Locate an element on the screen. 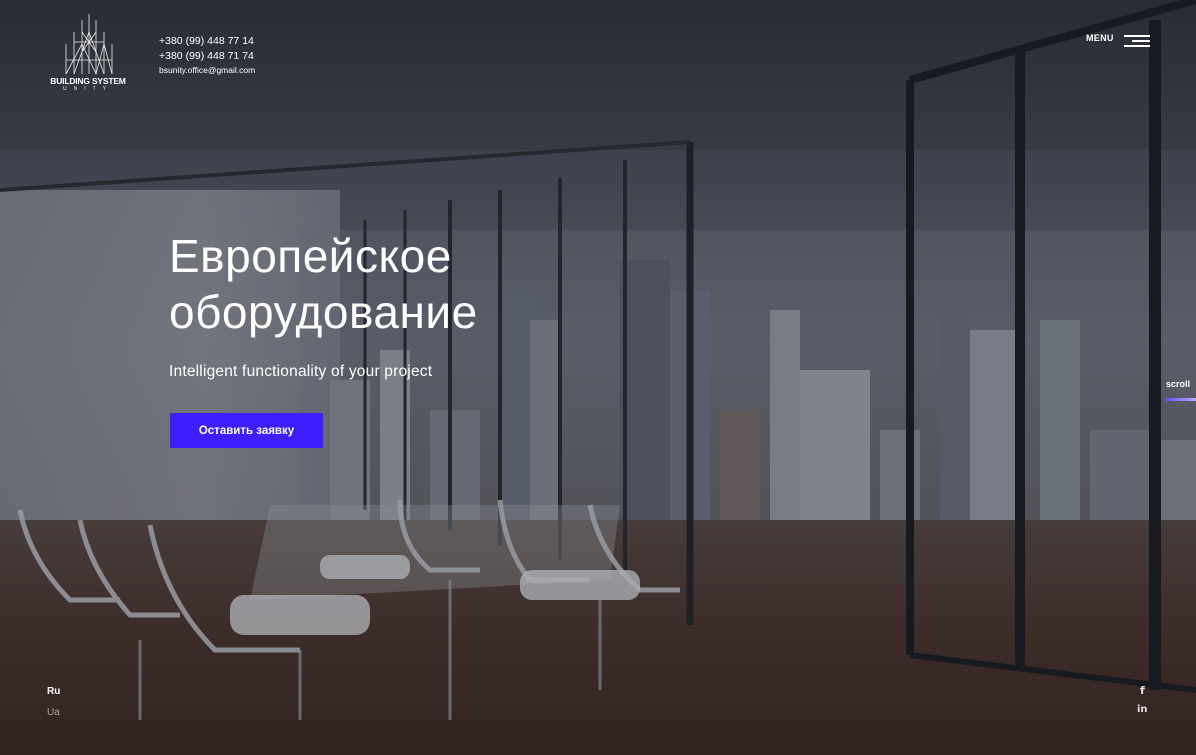  linkedin-icon: in is located at coordinates (1142, 709).